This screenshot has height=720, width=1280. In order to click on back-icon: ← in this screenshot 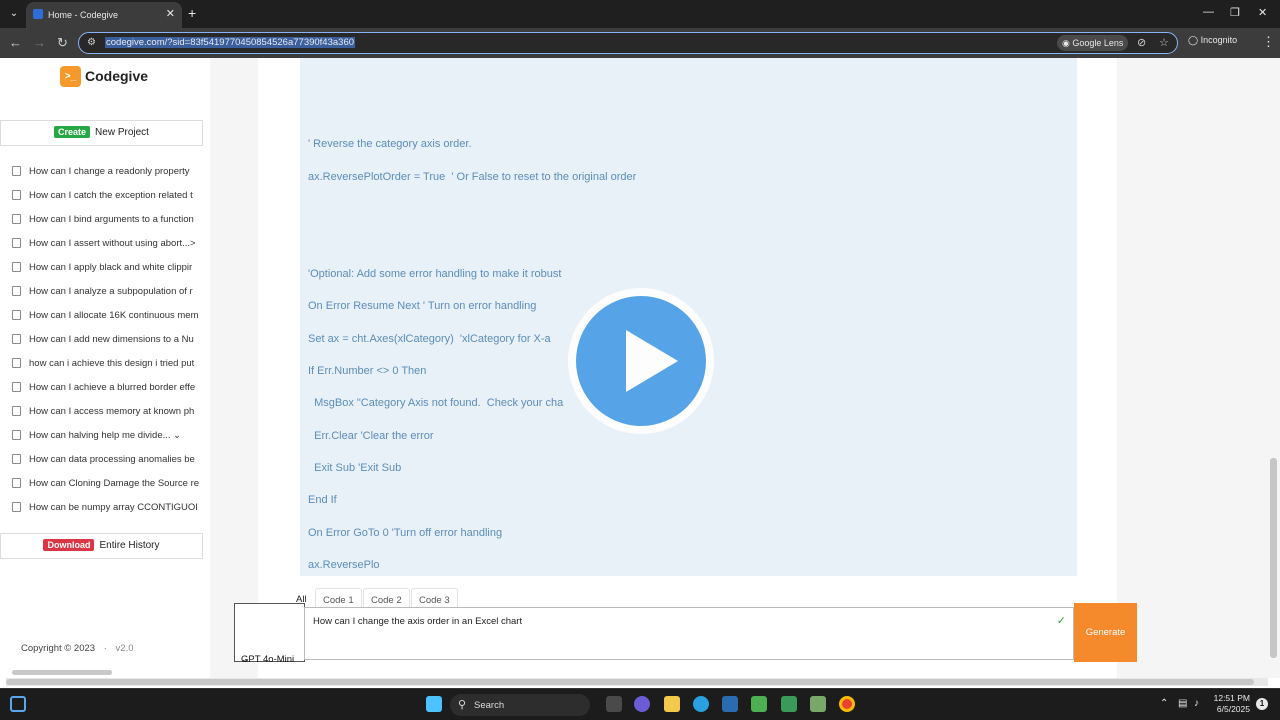, I will do `click(15, 42)`.